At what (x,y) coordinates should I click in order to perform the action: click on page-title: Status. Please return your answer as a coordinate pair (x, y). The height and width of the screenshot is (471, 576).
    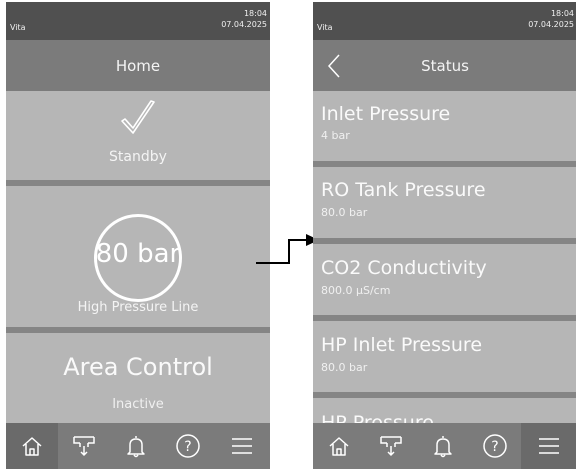
    Looking at the image, I should click on (445, 65).